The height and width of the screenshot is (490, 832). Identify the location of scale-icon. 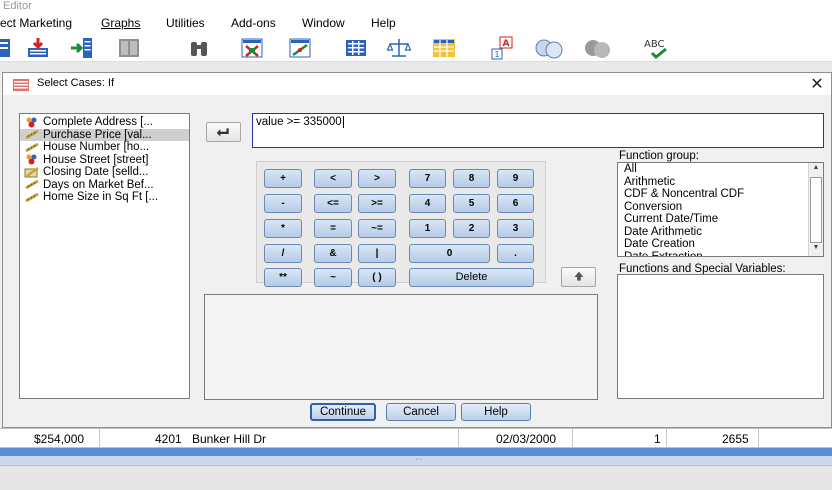
(399, 48).